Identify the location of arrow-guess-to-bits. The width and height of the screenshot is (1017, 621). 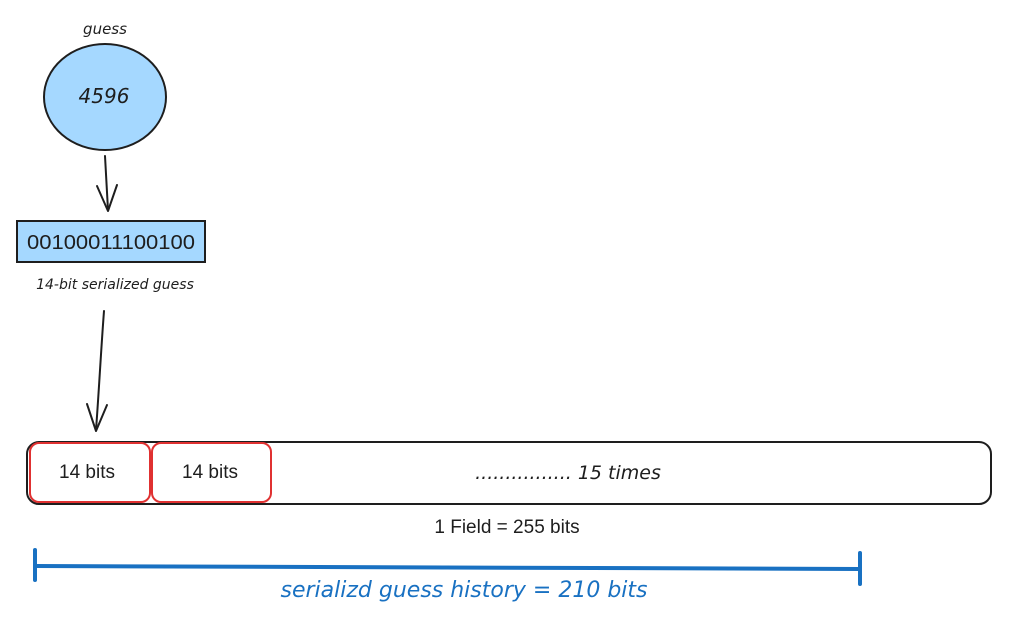
(106, 183).